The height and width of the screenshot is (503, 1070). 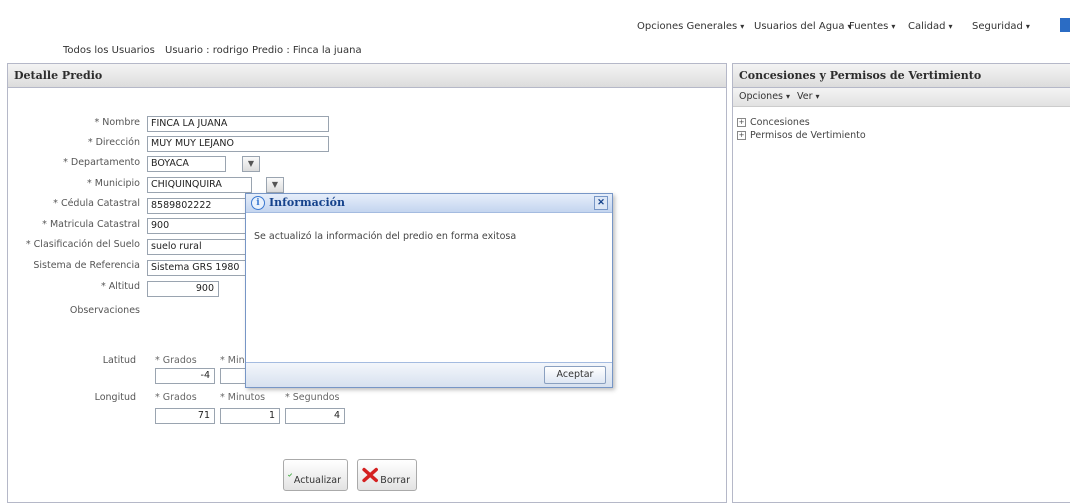 I want to click on label-matricula-catastral: * Matricula Catastral, so click(x=91, y=224).